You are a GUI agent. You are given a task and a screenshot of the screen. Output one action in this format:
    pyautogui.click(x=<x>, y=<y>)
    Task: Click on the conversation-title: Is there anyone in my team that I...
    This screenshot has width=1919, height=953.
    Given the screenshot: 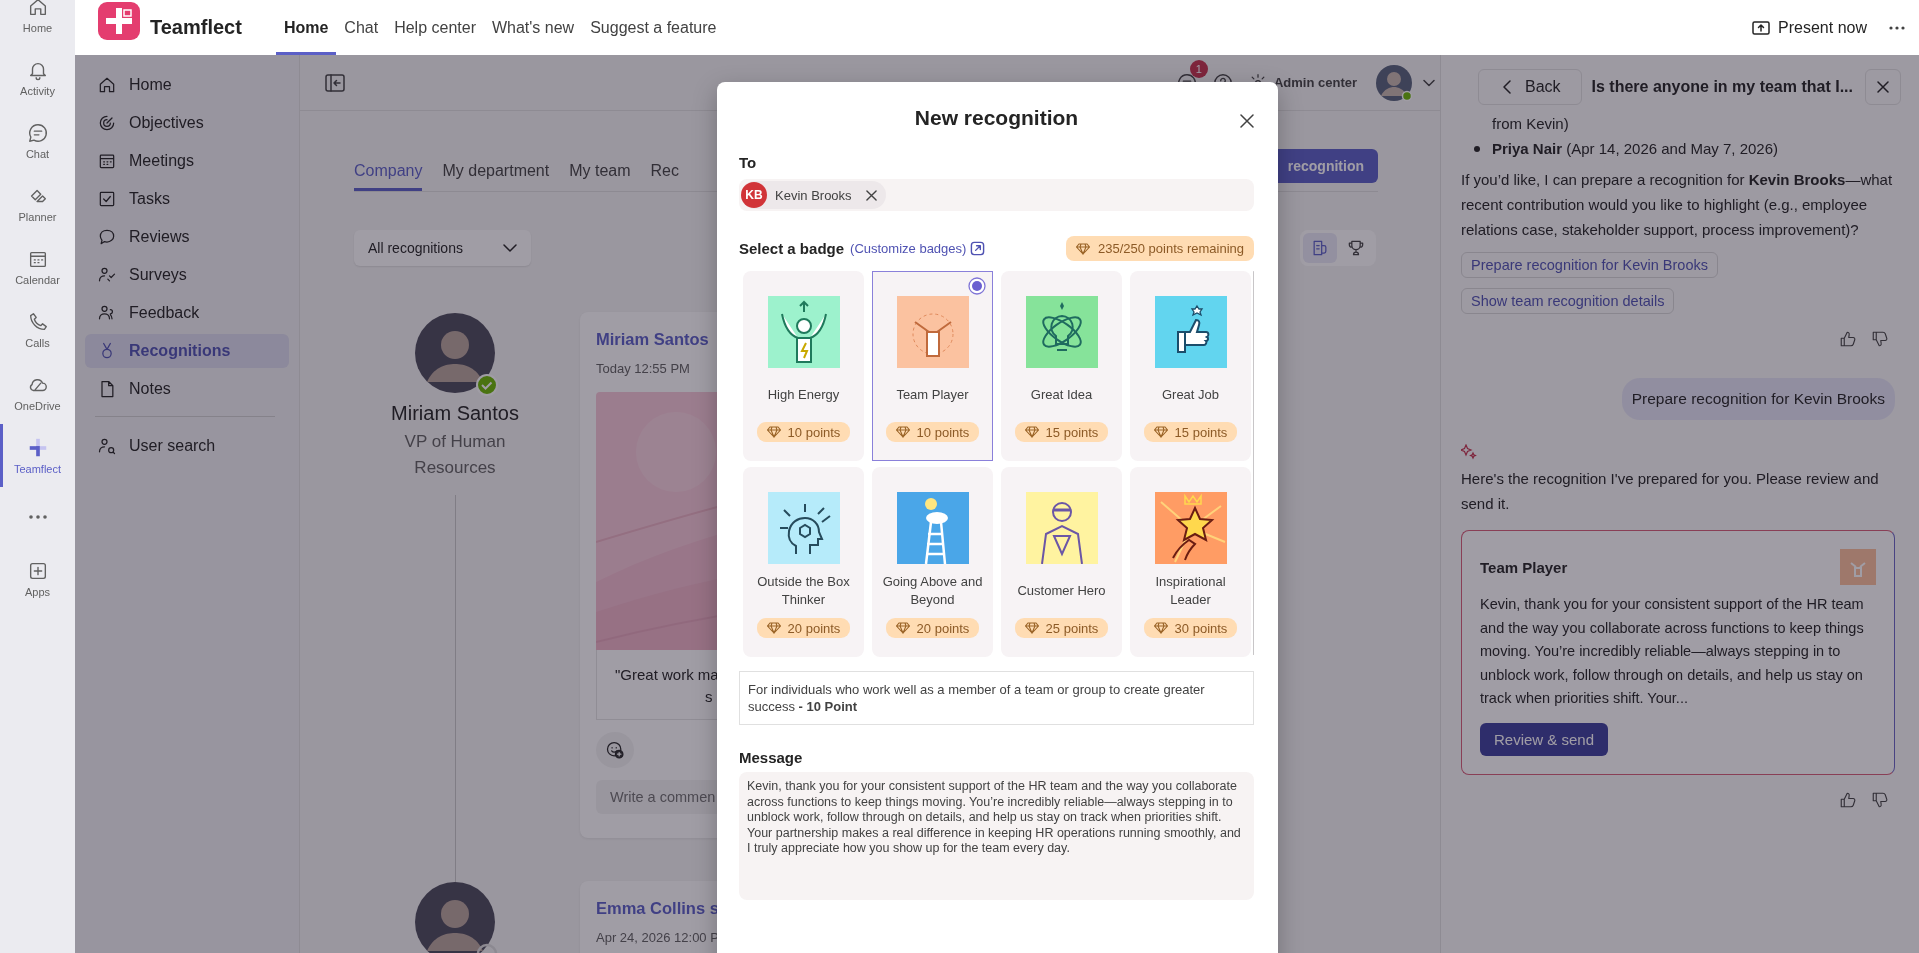 What is the action you would take?
    pyautogui.click(x=1722, y=87)
    